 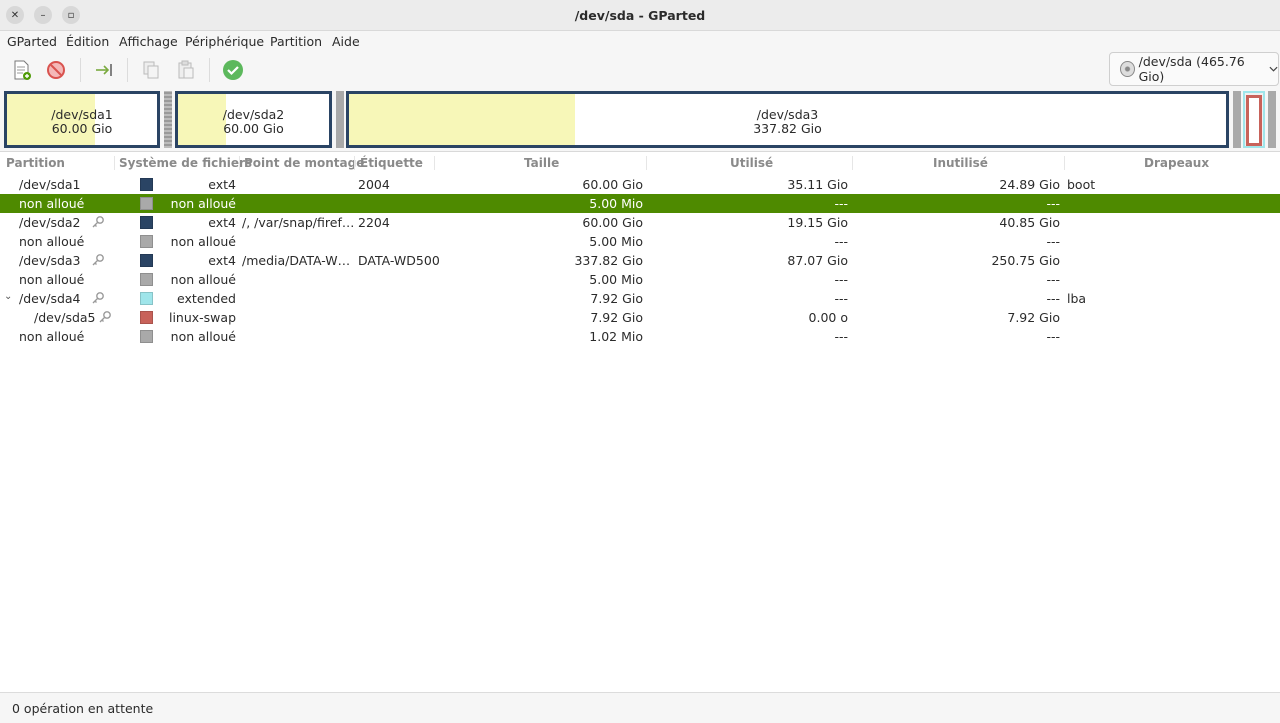 I want to click on column-partition: Partition, so click(x=35, y=163).